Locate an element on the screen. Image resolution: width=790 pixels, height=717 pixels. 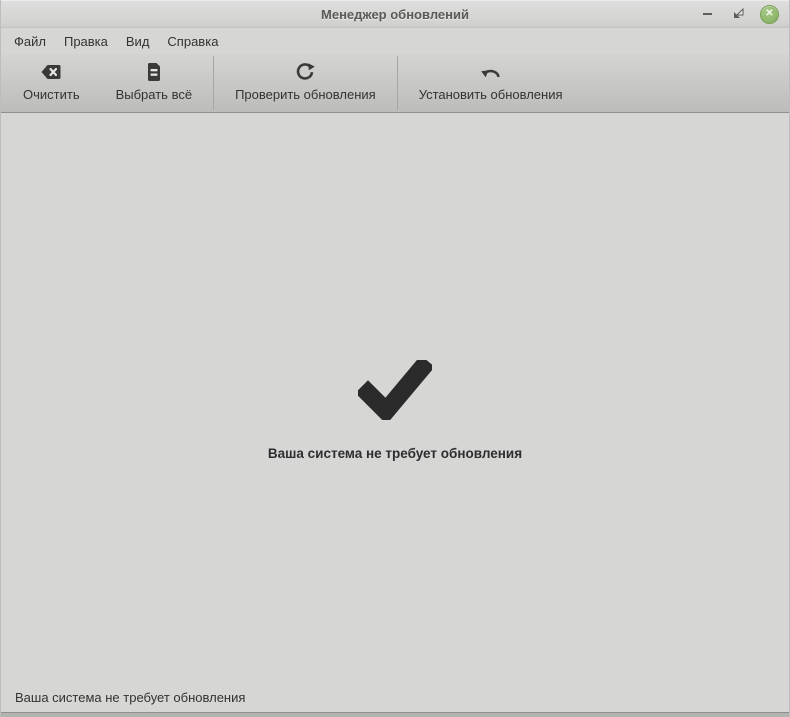
close-icon: ✕ is located at coordinates (769, 13).